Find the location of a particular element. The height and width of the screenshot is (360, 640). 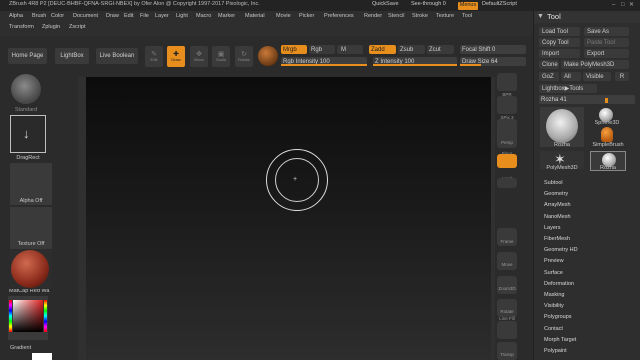

zoom3d-label: Zoom3D is located at coordinates (507, 288).